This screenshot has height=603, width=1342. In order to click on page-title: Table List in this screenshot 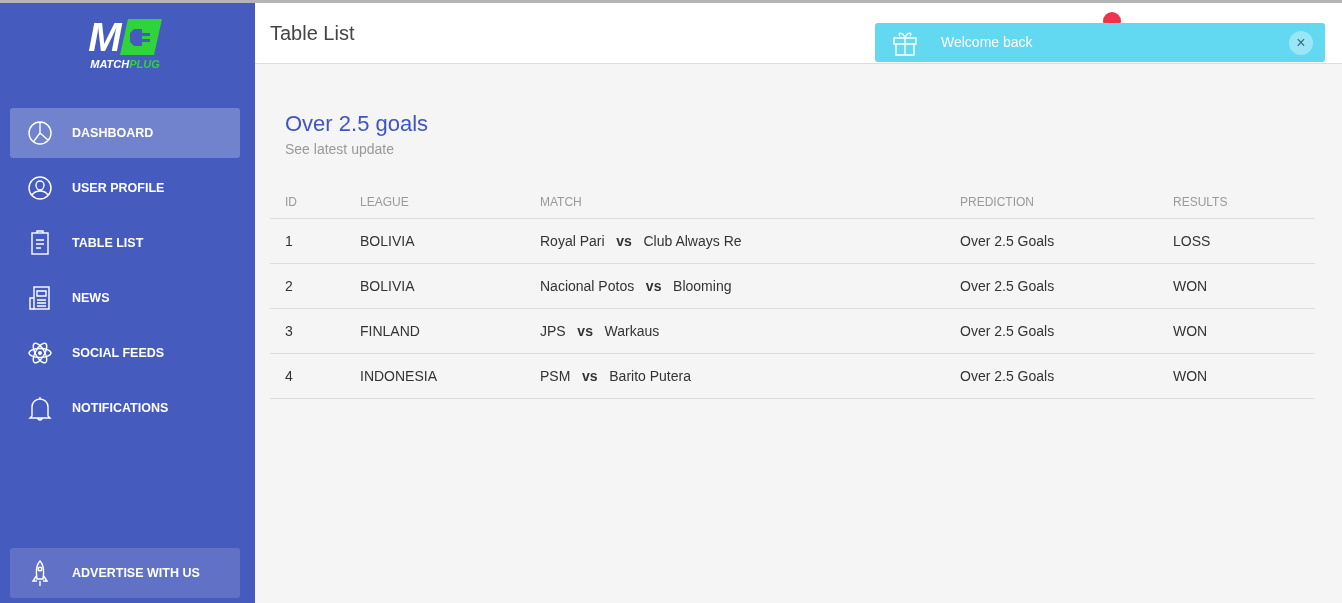, I will do `click(312, 33)`.